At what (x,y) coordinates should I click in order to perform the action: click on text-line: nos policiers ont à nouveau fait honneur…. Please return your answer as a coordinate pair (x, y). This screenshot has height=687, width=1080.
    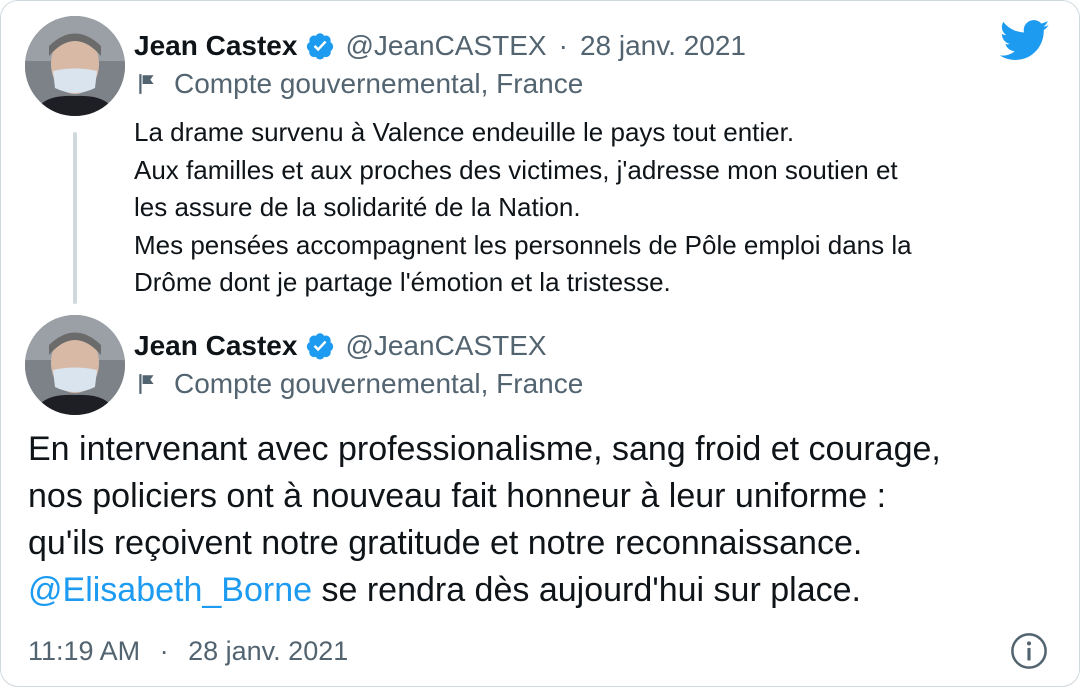
    Looking at the image, I should click on (457, 496).